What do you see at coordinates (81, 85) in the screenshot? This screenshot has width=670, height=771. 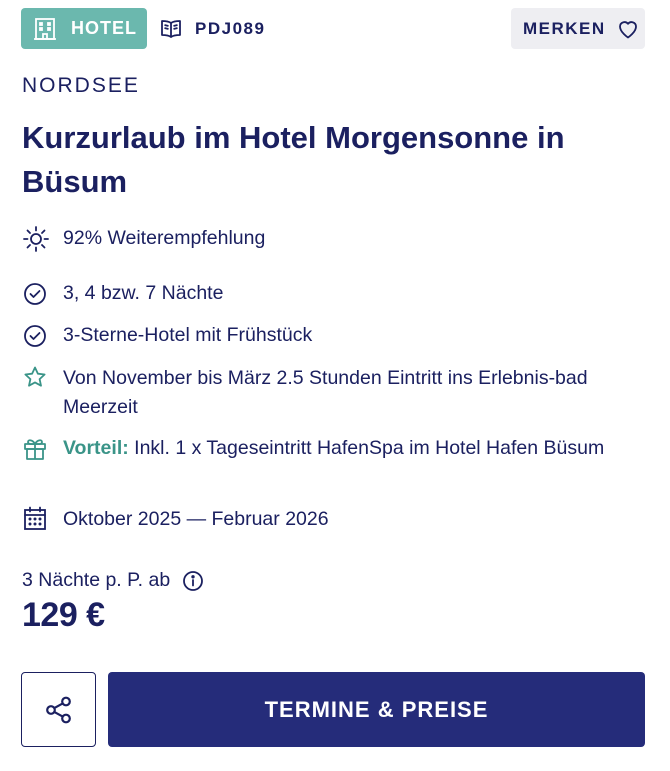 I see `region-label: NORDSEE` at bounding box center [81, 85].